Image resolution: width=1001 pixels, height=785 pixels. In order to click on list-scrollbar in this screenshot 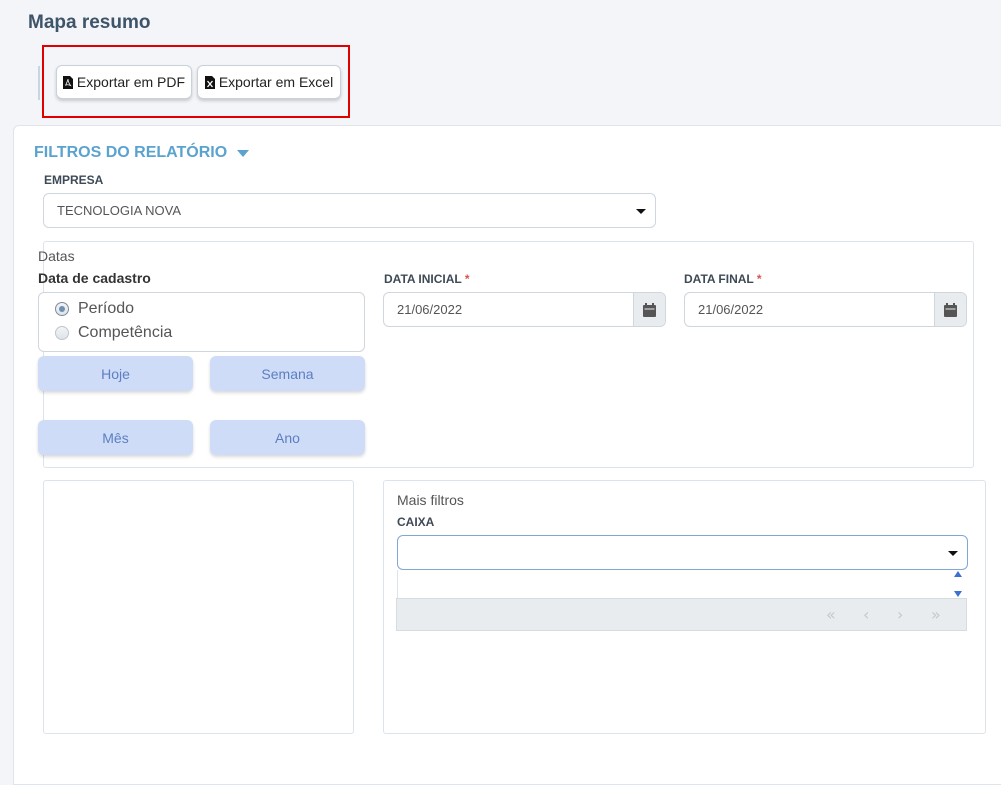, I will do `click(958, 584)`.